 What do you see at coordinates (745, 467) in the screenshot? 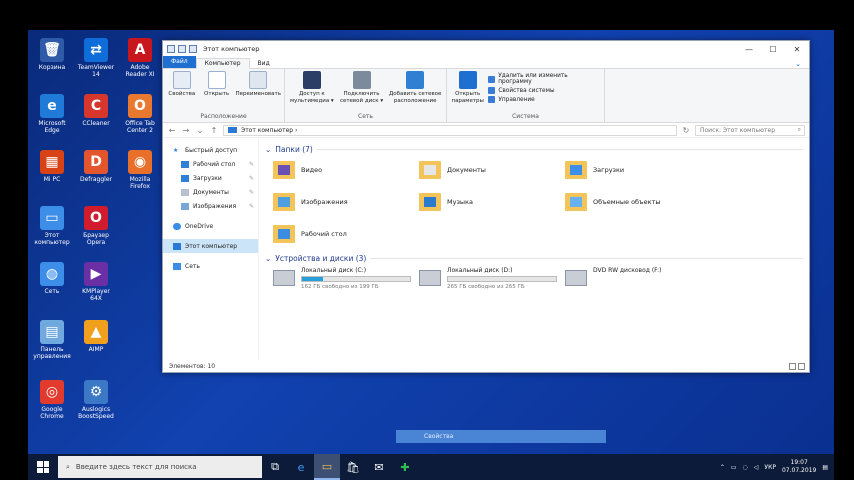
I see `network-icon: ◌` at bounding box center [745, 467].